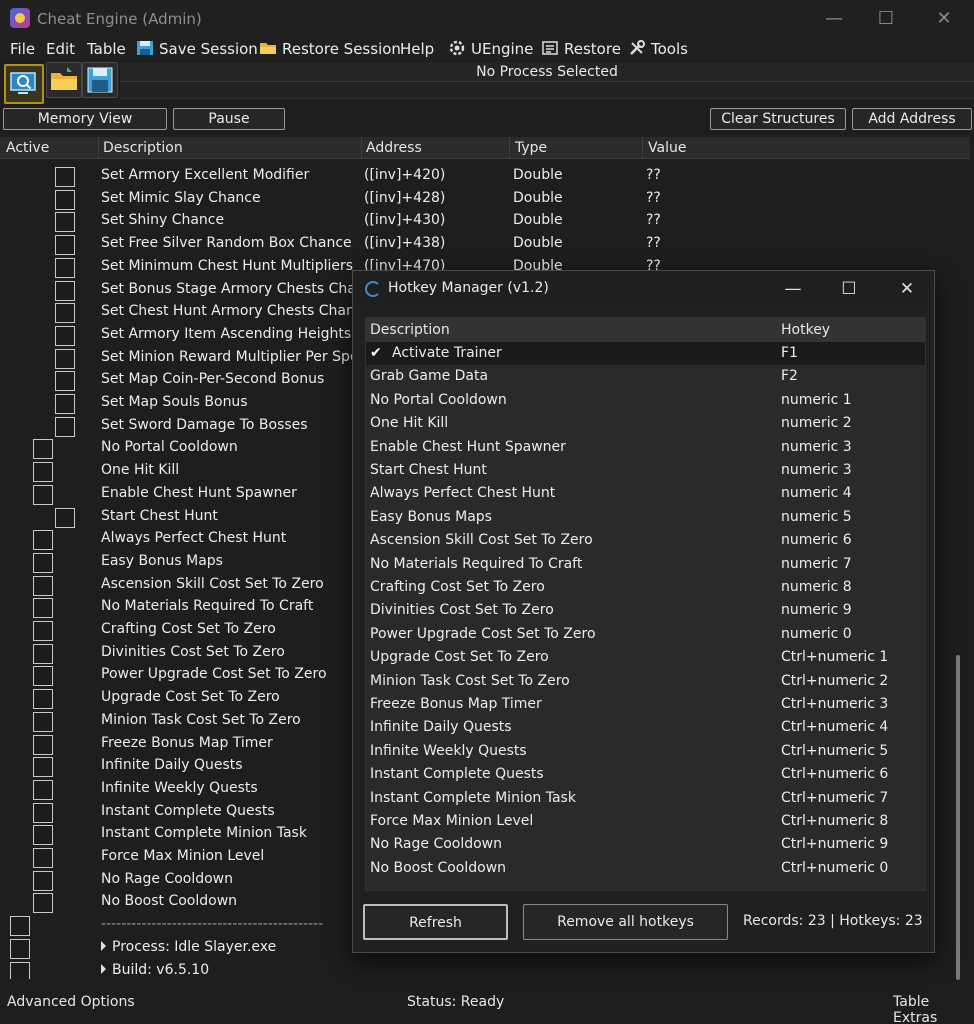 This screenshot has height=1024, width=974. What do you see at coordinates (197, 49) in the screenshot?
I see `menu-save-session: Save Session` at bounding box center [197, 49].